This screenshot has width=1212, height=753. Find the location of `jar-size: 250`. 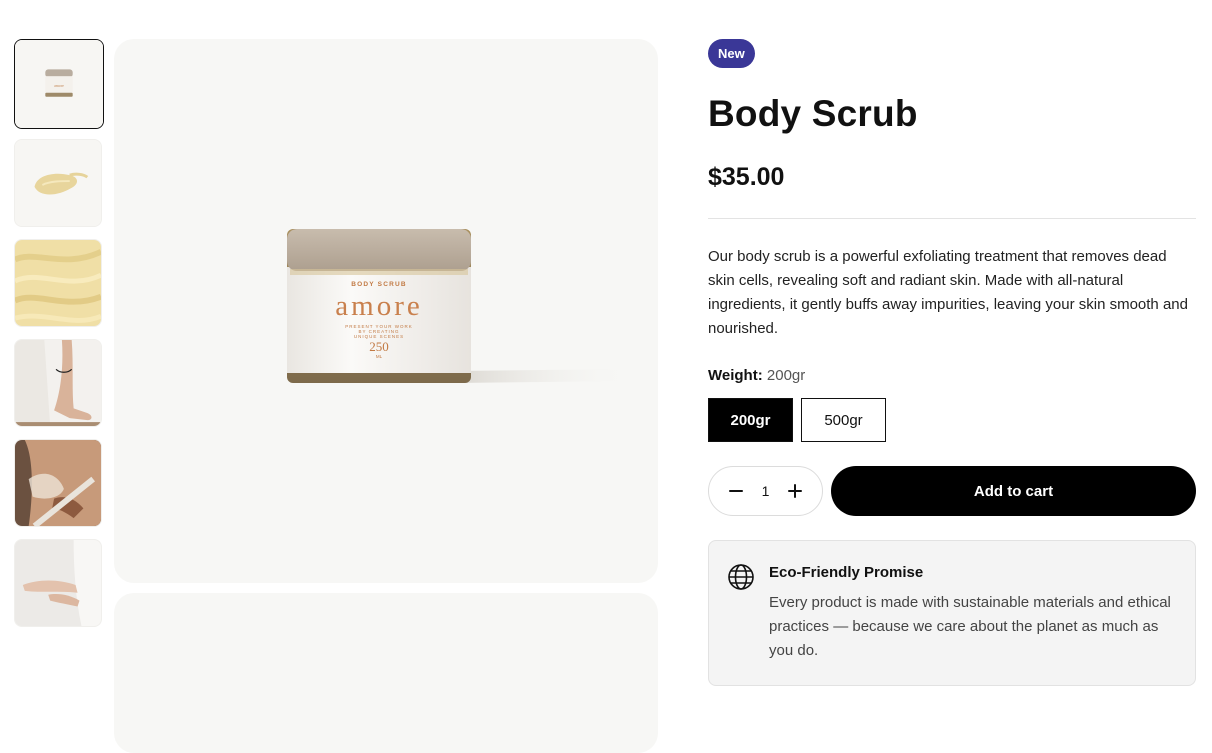

jar-size: 250 is located at coordinates (379, 346).